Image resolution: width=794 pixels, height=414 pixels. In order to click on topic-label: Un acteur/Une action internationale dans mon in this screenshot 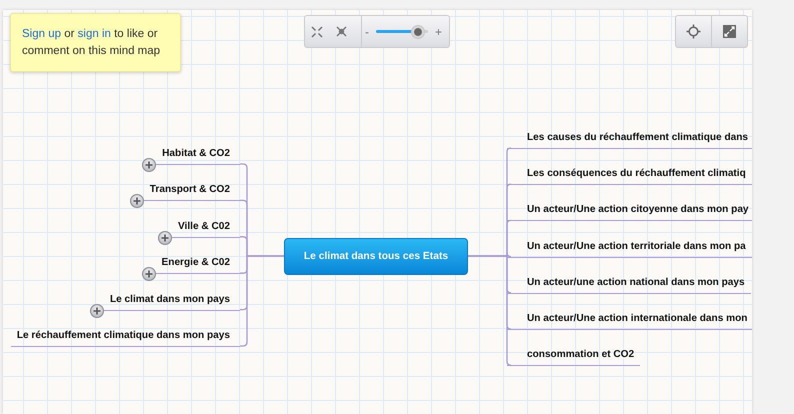, I will do `click(629, 320)`.